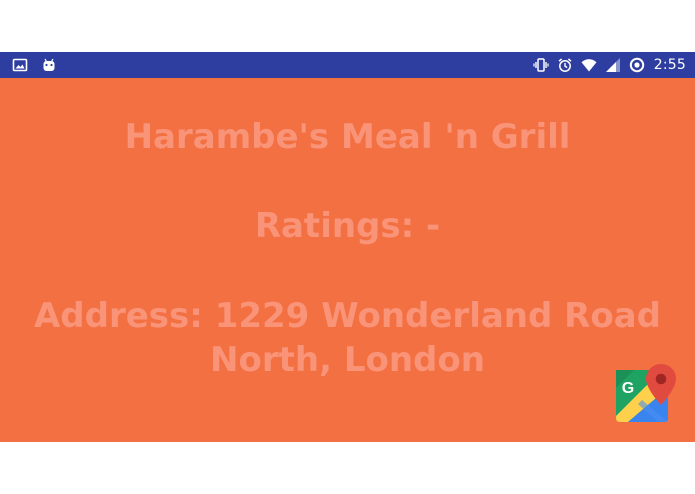 This screenshot has height=494, width=695. I want to click on signal-icon, so click(613, 65).